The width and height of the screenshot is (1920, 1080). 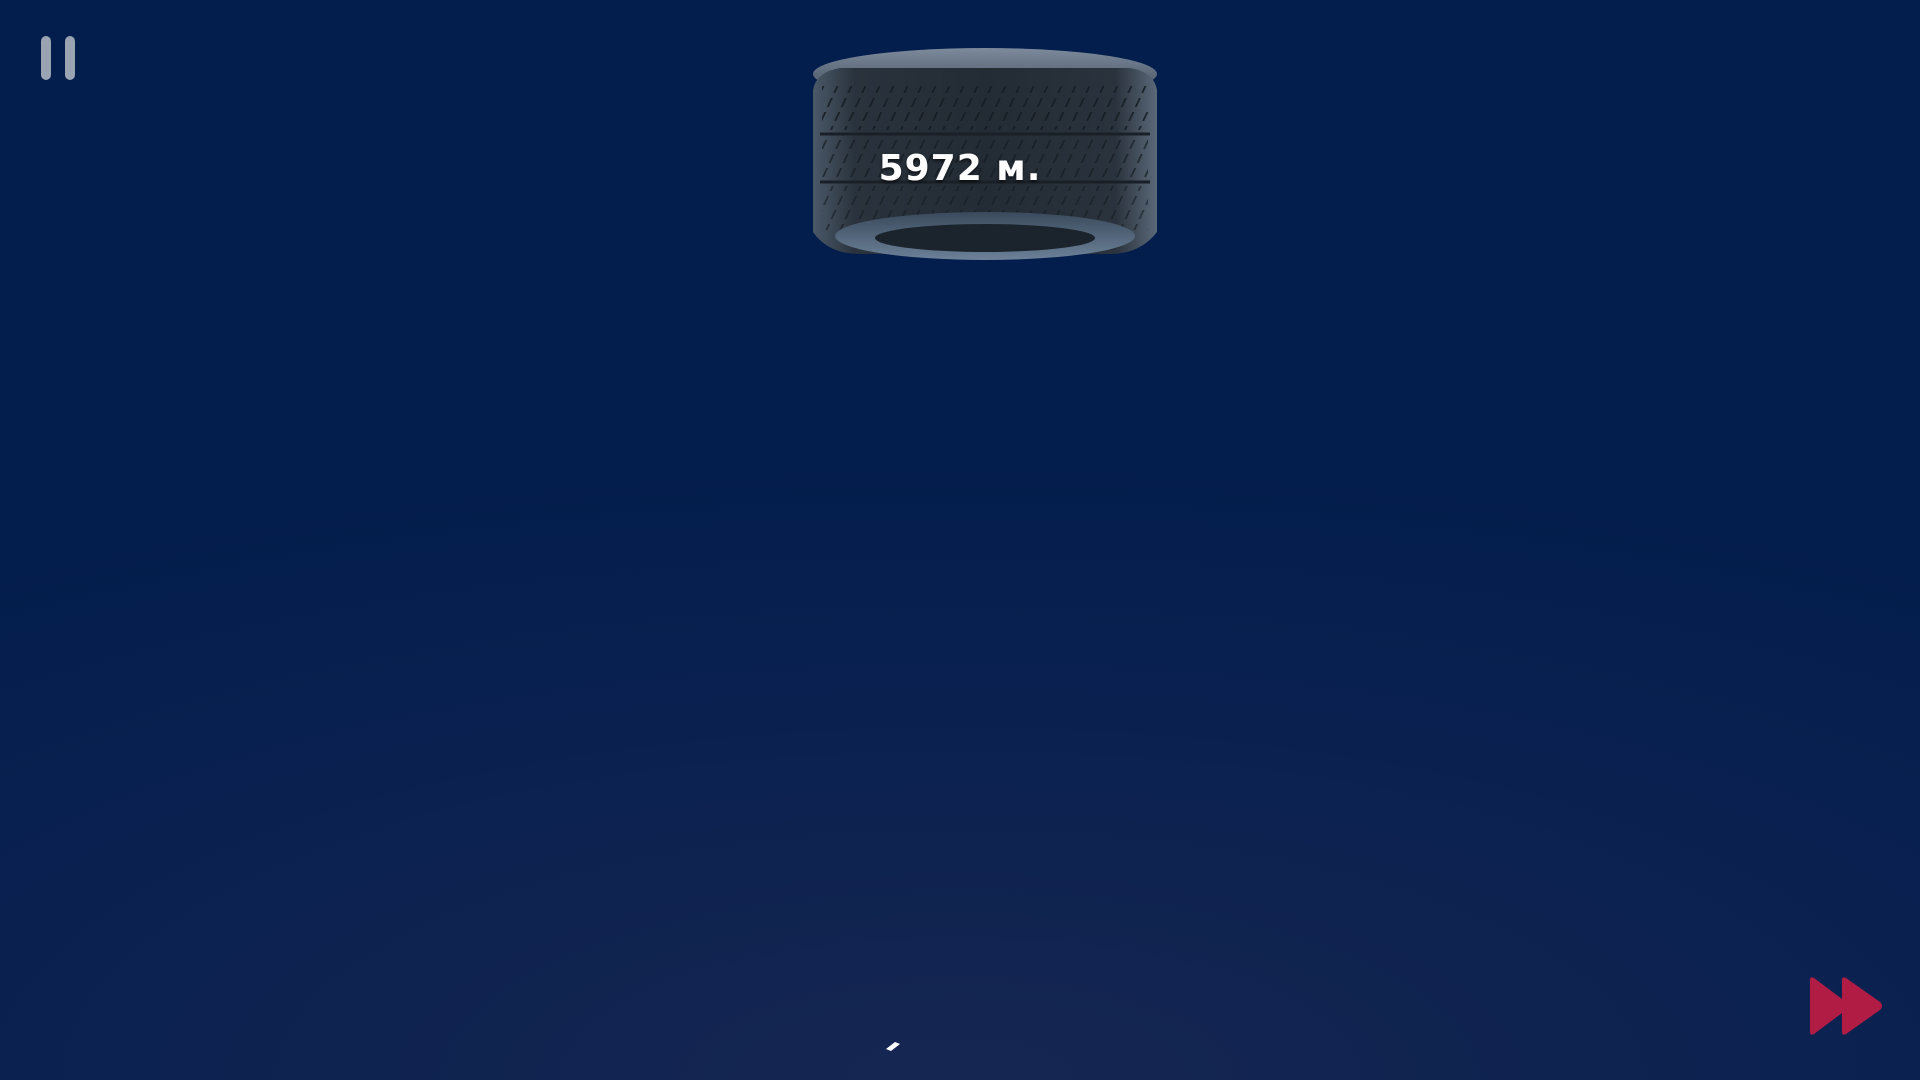 I want to click on pause-bar-left, so click(x=46, y=58).